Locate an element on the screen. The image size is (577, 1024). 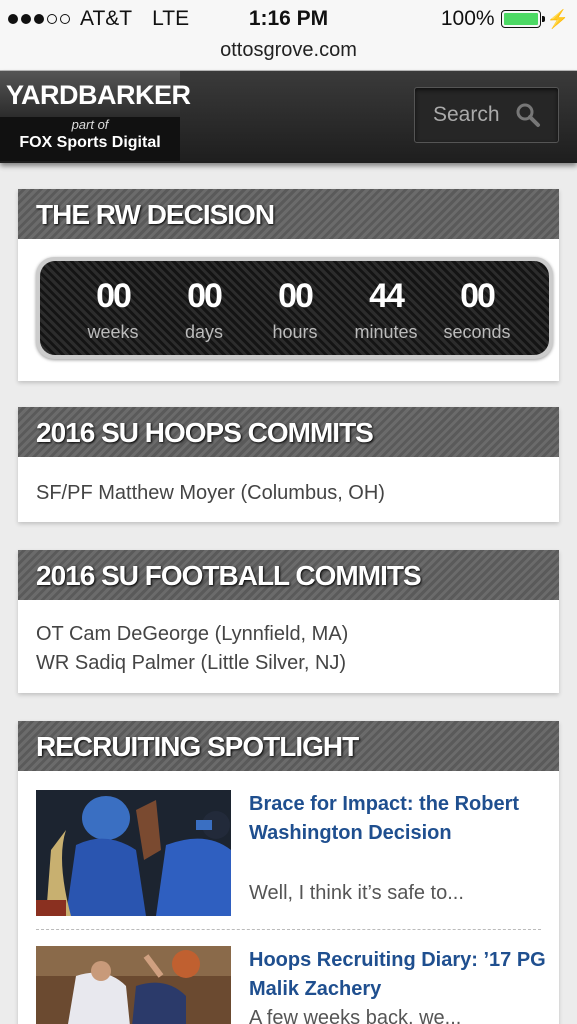
logo-main-text: YARDBARKER is located at coordinates (95, 94).